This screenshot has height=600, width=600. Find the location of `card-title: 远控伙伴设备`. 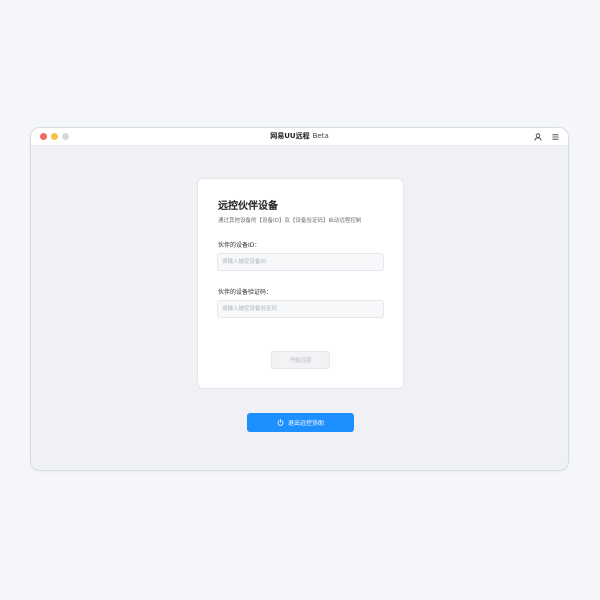

card-title: 远控伙伴设备 is located at coordinates (248, 206).